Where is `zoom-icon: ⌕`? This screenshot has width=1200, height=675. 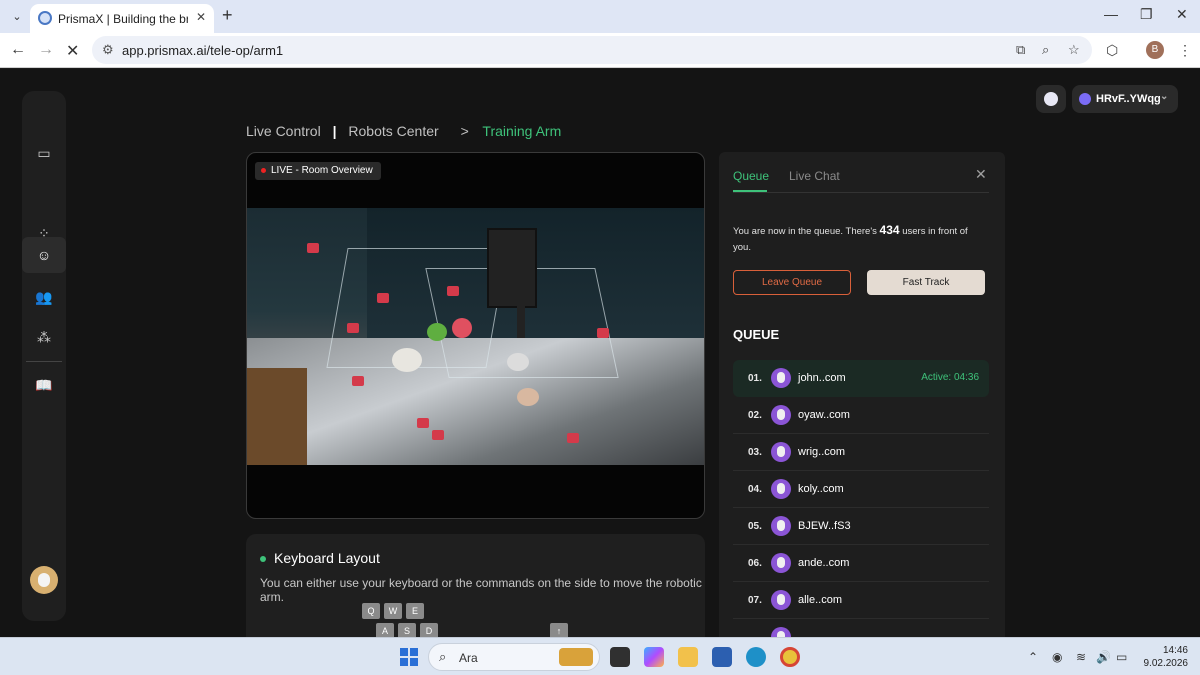 zoom-icon: ⌕ is located at coordinates (1045, 50).